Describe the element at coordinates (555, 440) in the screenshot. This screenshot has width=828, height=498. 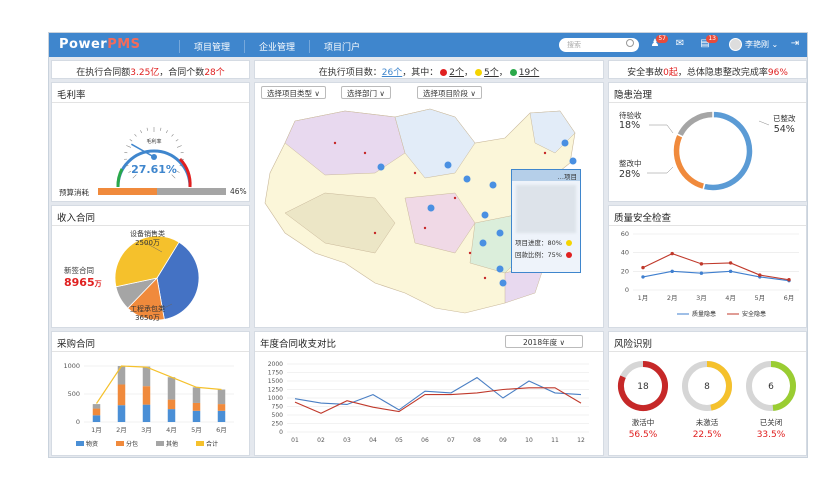
I see `x-tick-label: 11` at that location.